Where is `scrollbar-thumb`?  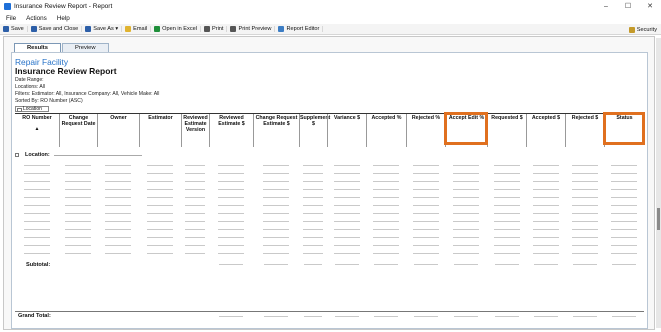 scrollbar-thumb is located at coordinates (658, 219).